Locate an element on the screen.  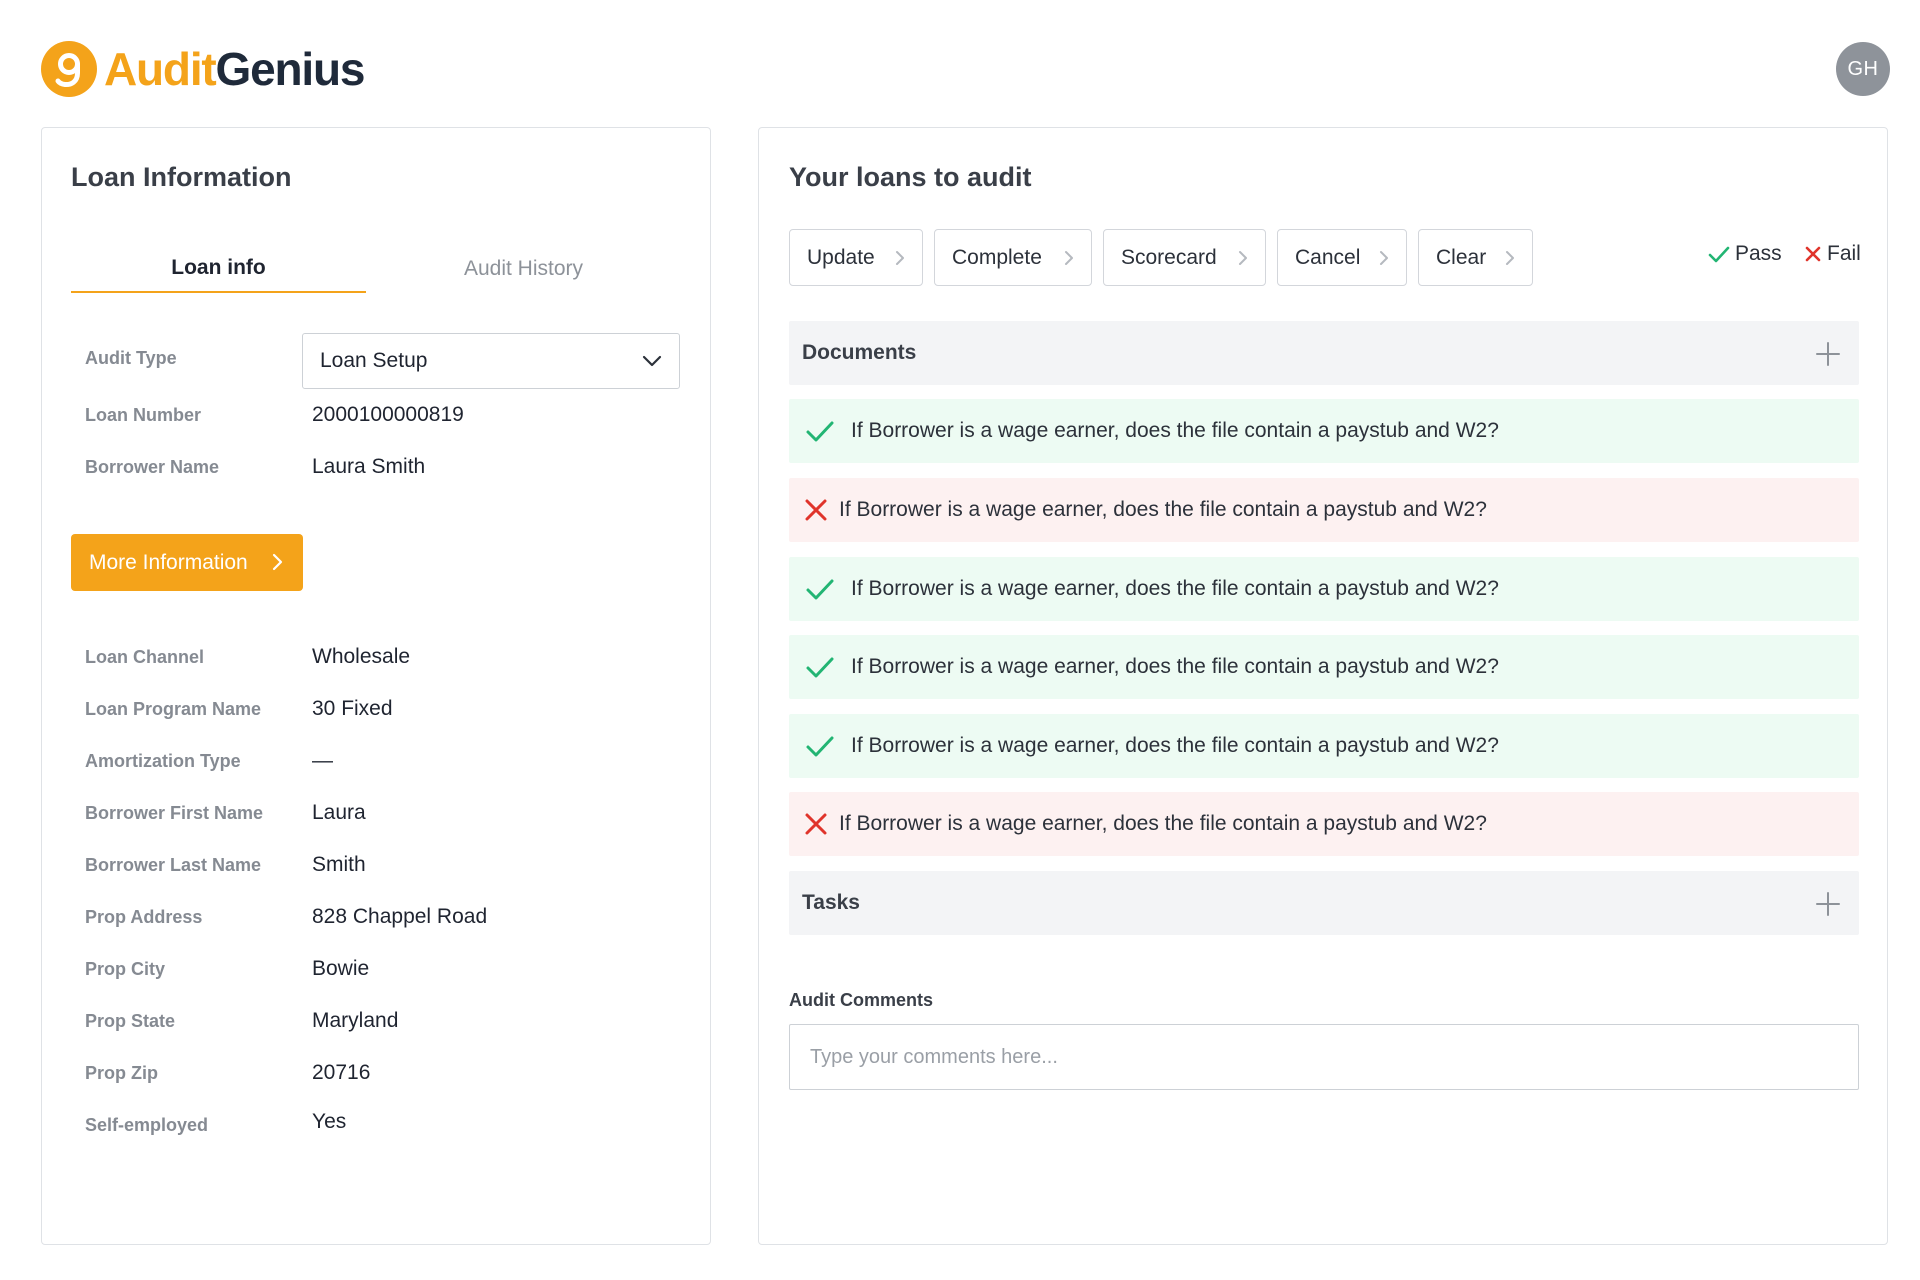
cancel-button: Cancel is located at coordinates (1342, 257).